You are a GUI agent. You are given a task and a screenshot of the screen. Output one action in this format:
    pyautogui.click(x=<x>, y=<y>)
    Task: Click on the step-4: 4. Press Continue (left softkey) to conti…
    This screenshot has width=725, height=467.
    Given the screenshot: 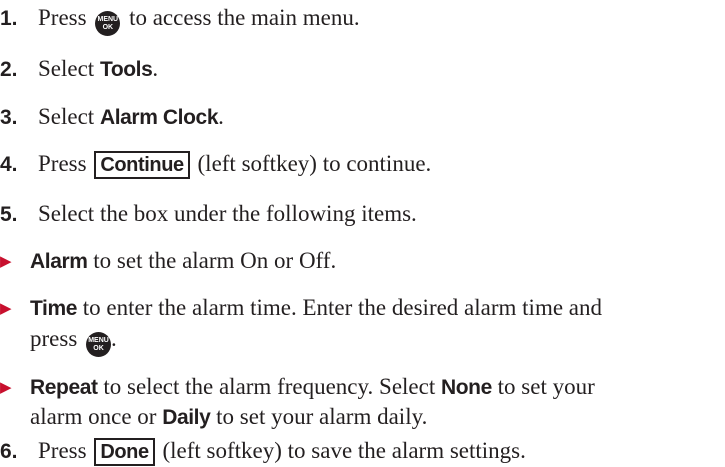 What is the action you would take?
    pyautogui.click(x=215, y=164)
    